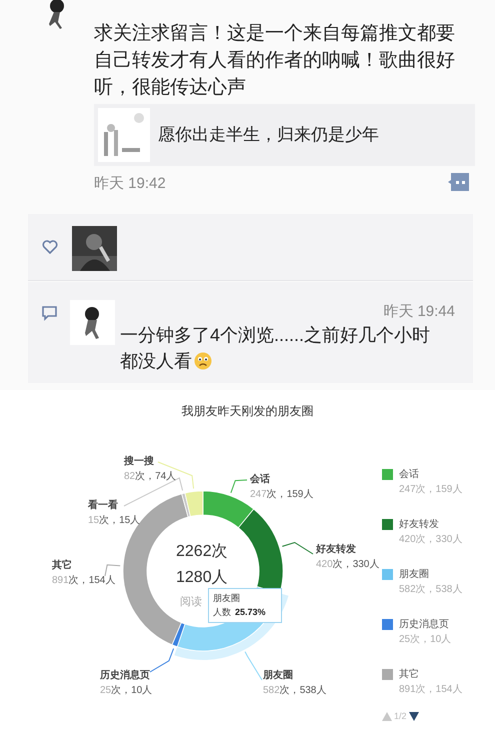 Image resolution: width=495 pixels, height=735 pixels. I want to click on comment-text: 一分钟多了4个浏览......之前好几个小时, so click(275, 335).